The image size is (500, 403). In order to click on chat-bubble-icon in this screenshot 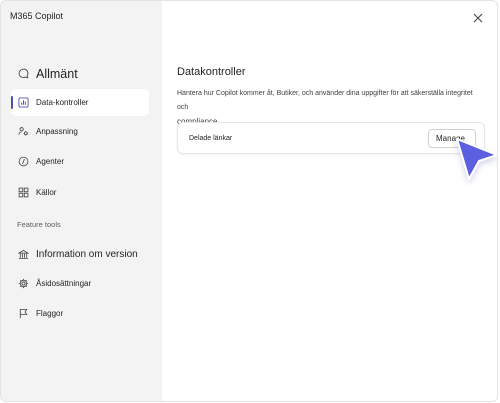, I will do `click(23, 74)`.